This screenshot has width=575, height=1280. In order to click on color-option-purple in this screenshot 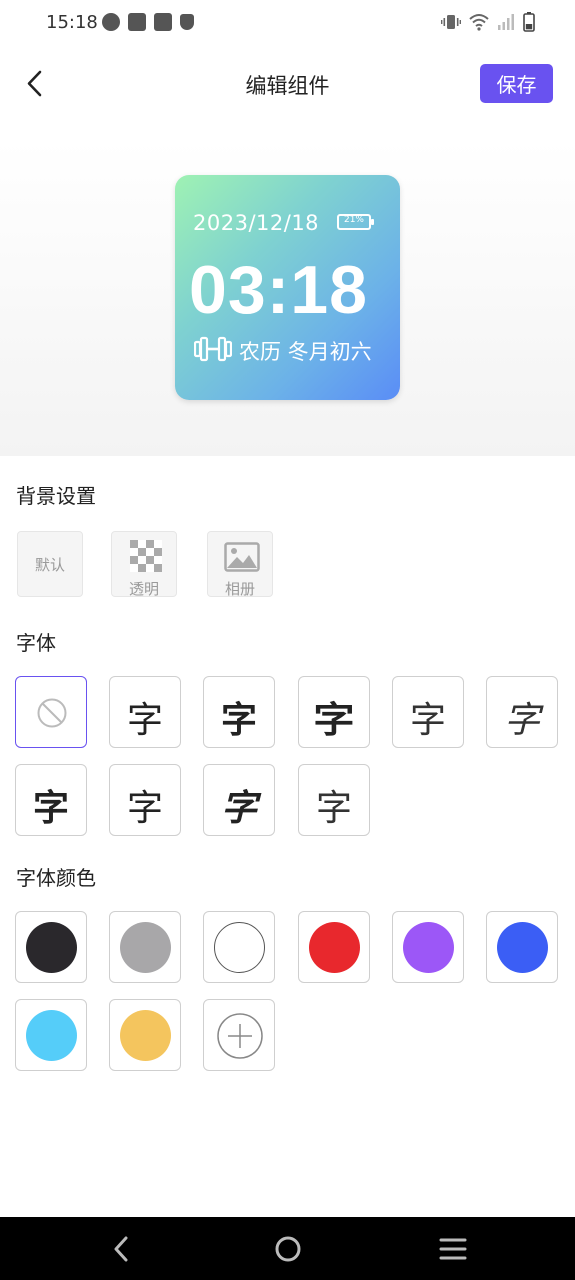, I will do `click(428, 947)`.